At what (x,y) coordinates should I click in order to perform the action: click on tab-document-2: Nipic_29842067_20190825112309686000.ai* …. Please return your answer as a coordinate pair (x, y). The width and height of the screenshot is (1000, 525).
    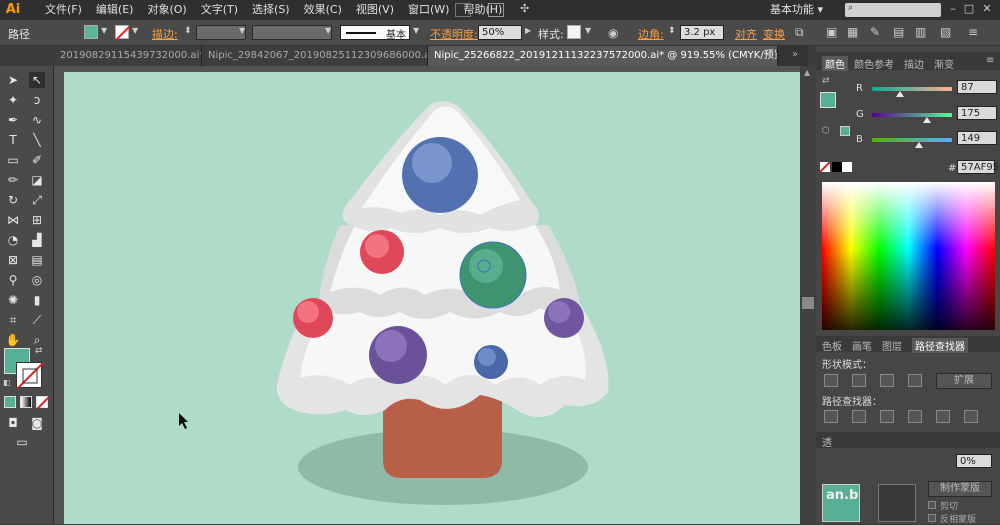
    Looking at the image, I should click on (315, 56).